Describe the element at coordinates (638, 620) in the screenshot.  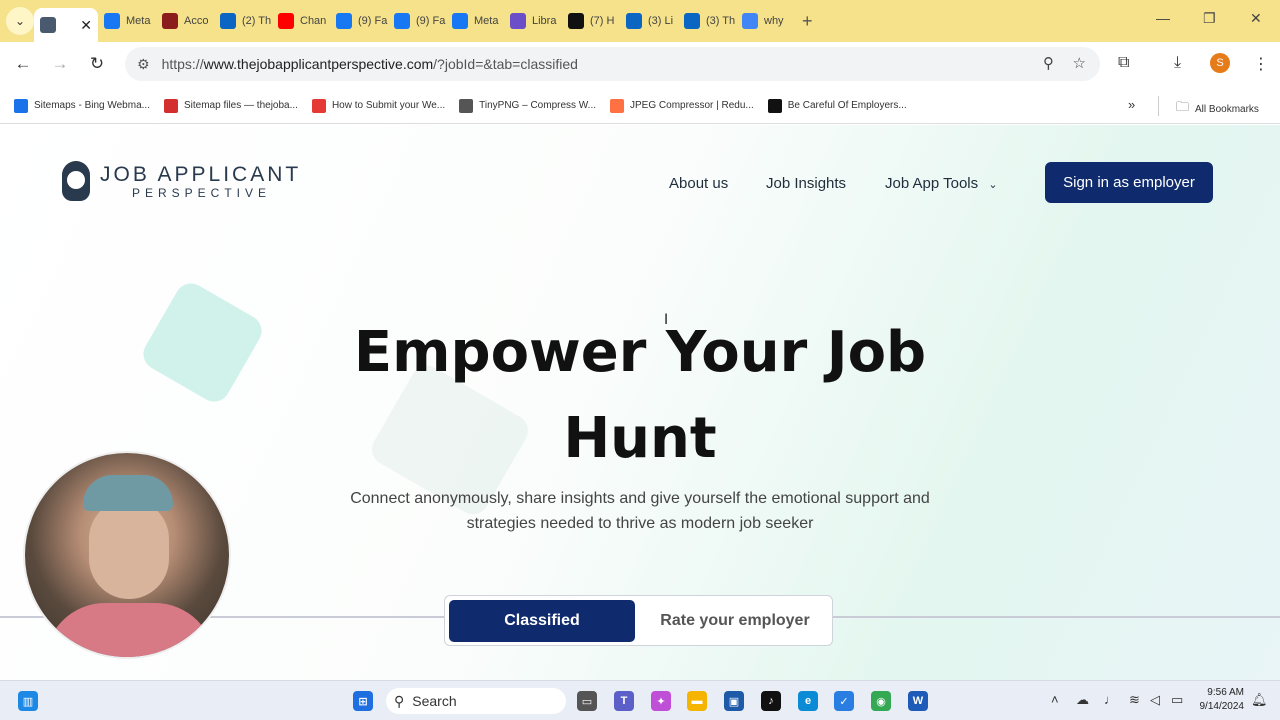
I see `tab-toggle: Classified Rate your employer` at that location.